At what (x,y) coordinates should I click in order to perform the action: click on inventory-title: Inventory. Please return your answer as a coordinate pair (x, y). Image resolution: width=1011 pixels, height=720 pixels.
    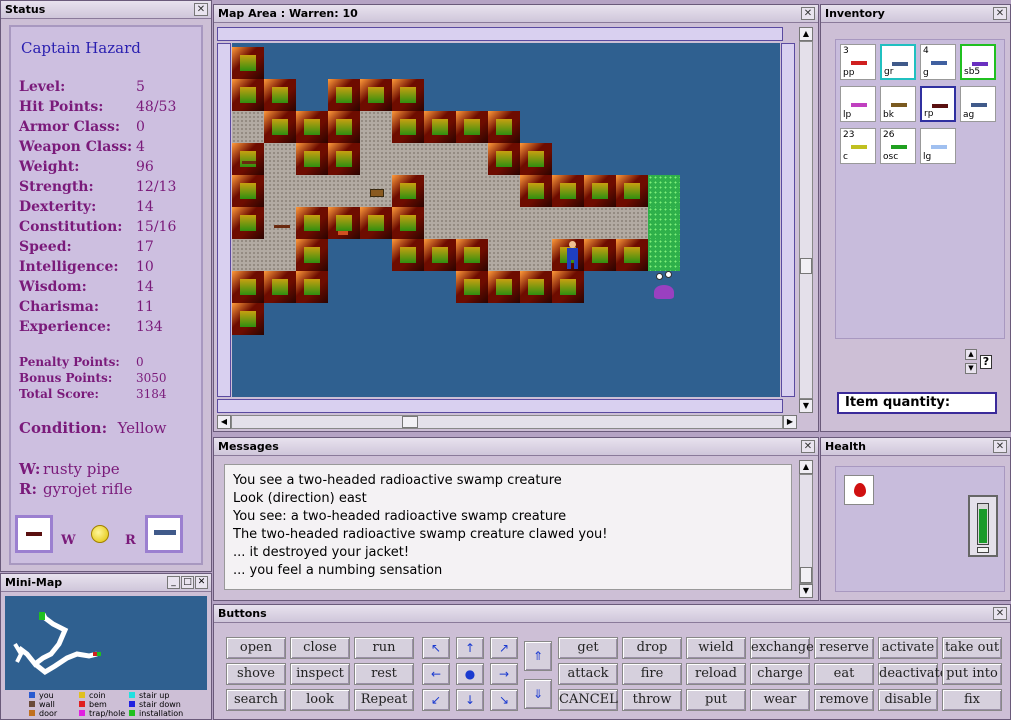
    Looking at the image, I should click on (915, 14).